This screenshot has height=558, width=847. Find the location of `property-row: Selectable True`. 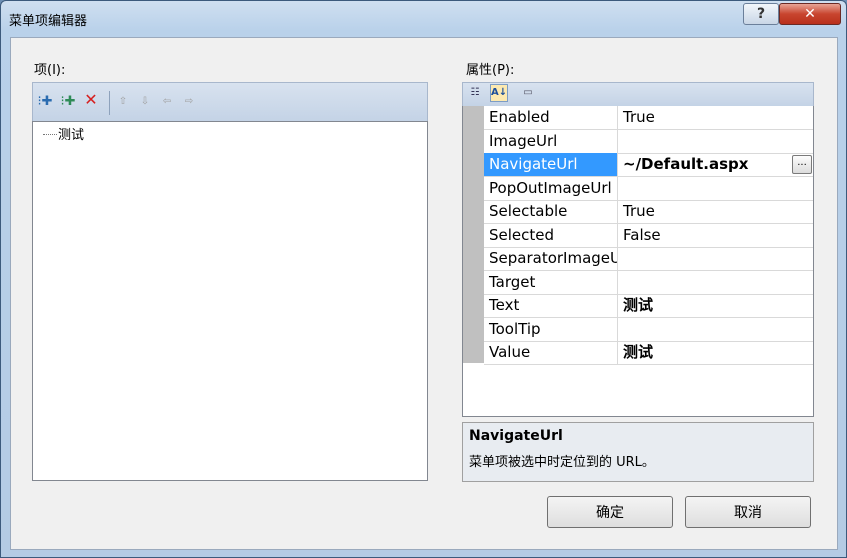

property-row: Selectable True is located at coordinates (648, 212).